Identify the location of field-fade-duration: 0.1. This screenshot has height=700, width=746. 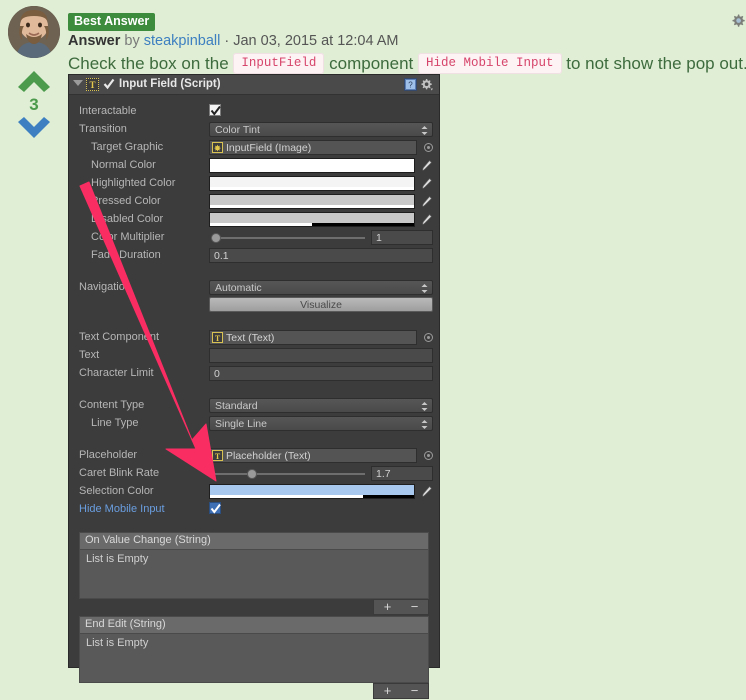
(321, 255).